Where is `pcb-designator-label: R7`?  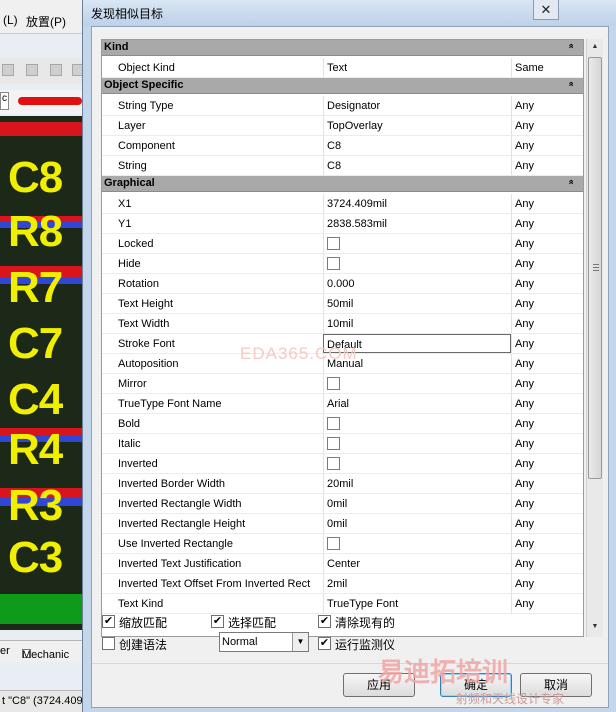
pcb-designator-label: R7 is located at coordinates (35, 288).